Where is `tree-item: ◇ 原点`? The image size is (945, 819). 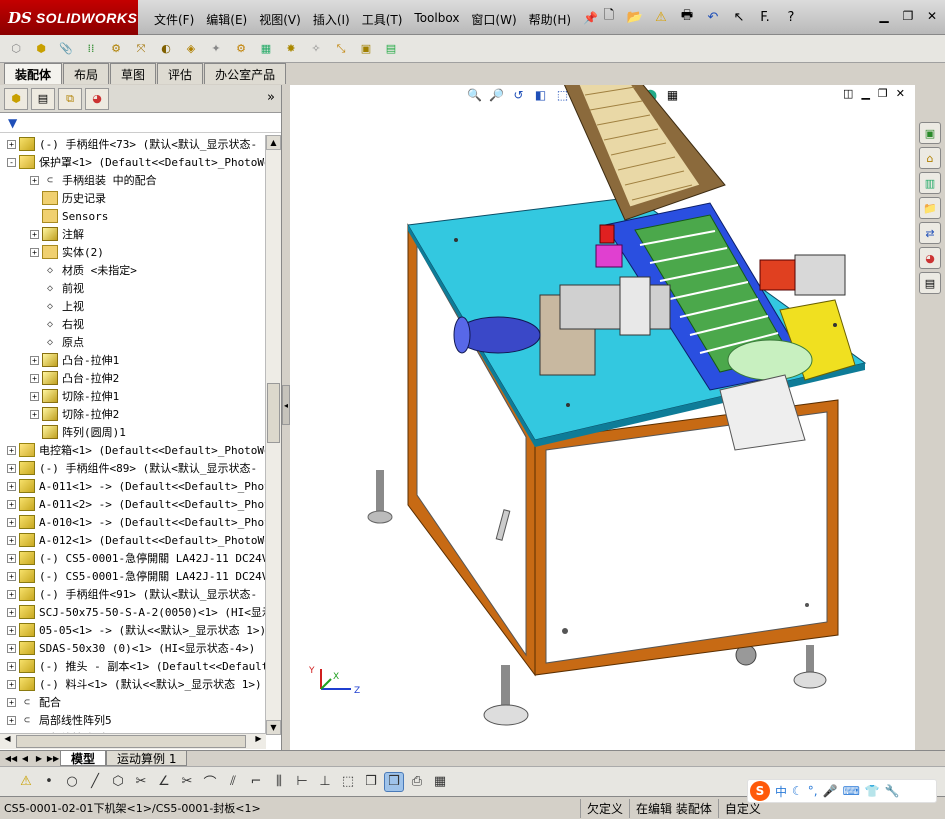 tree-item: ◇ 原点 is located at coordinates (133, 342).